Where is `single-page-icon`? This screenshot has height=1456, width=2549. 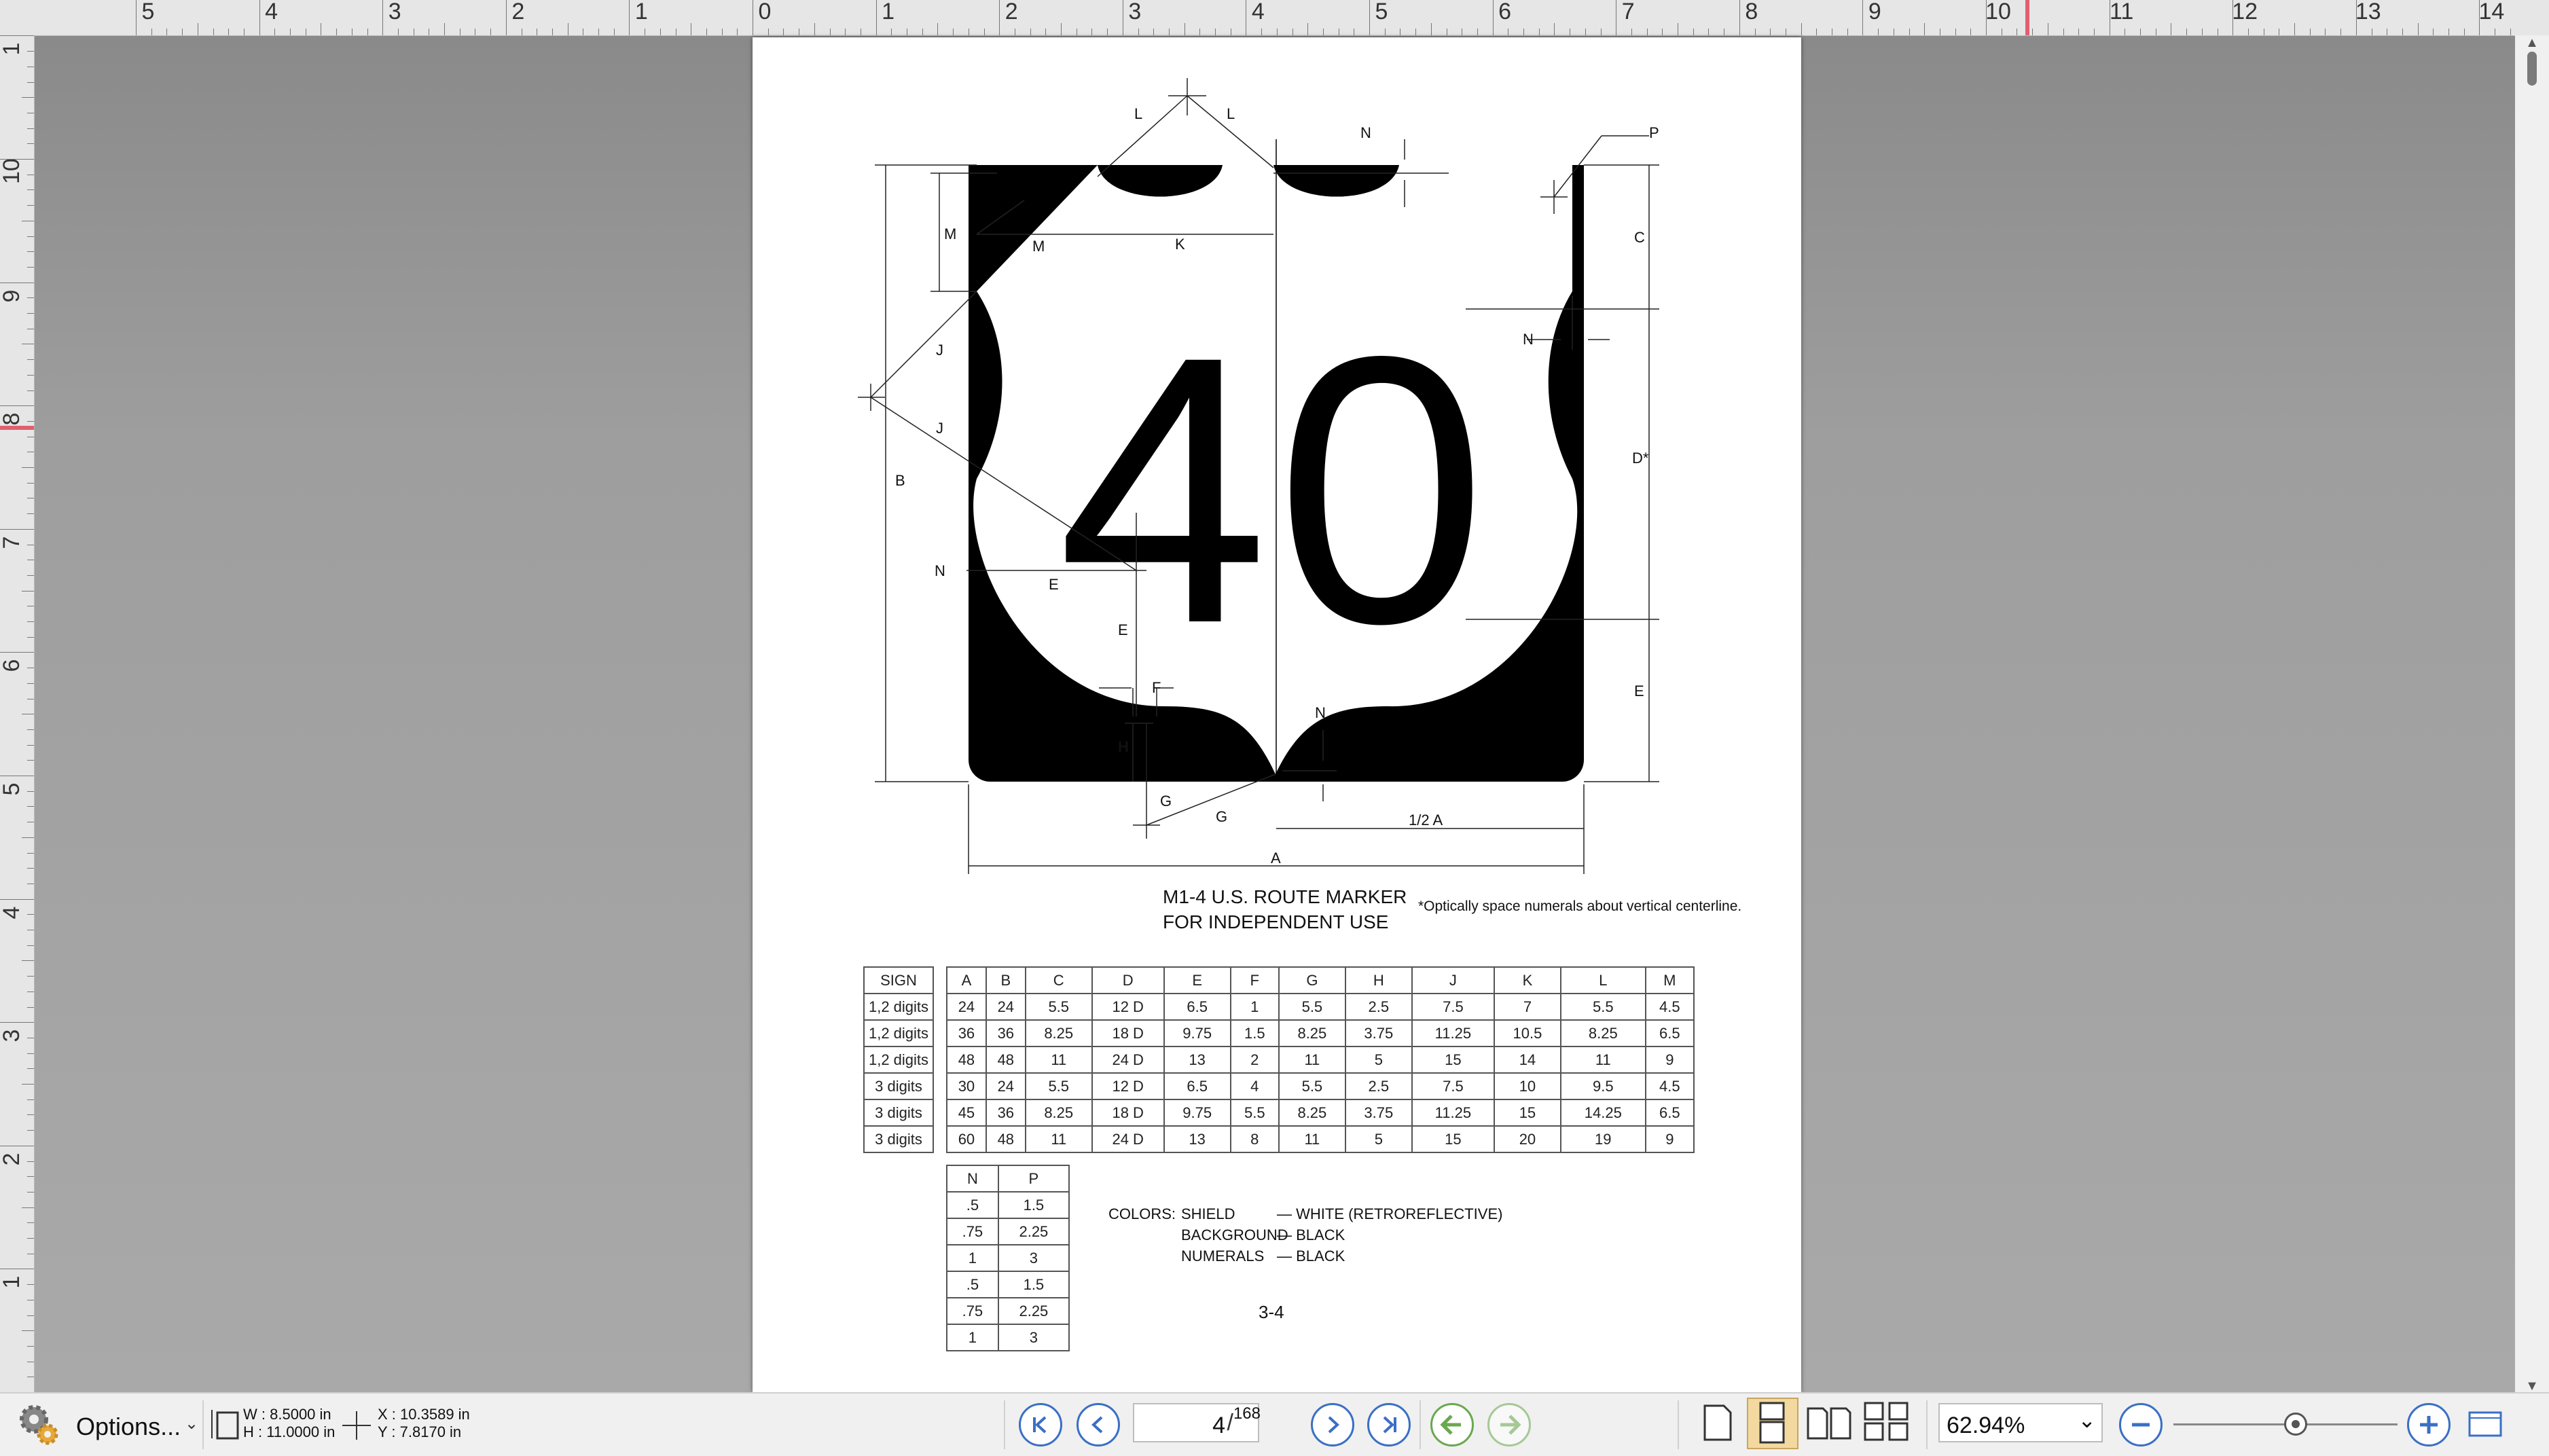
single-page-icon is located at coordinates (1718, 1423).